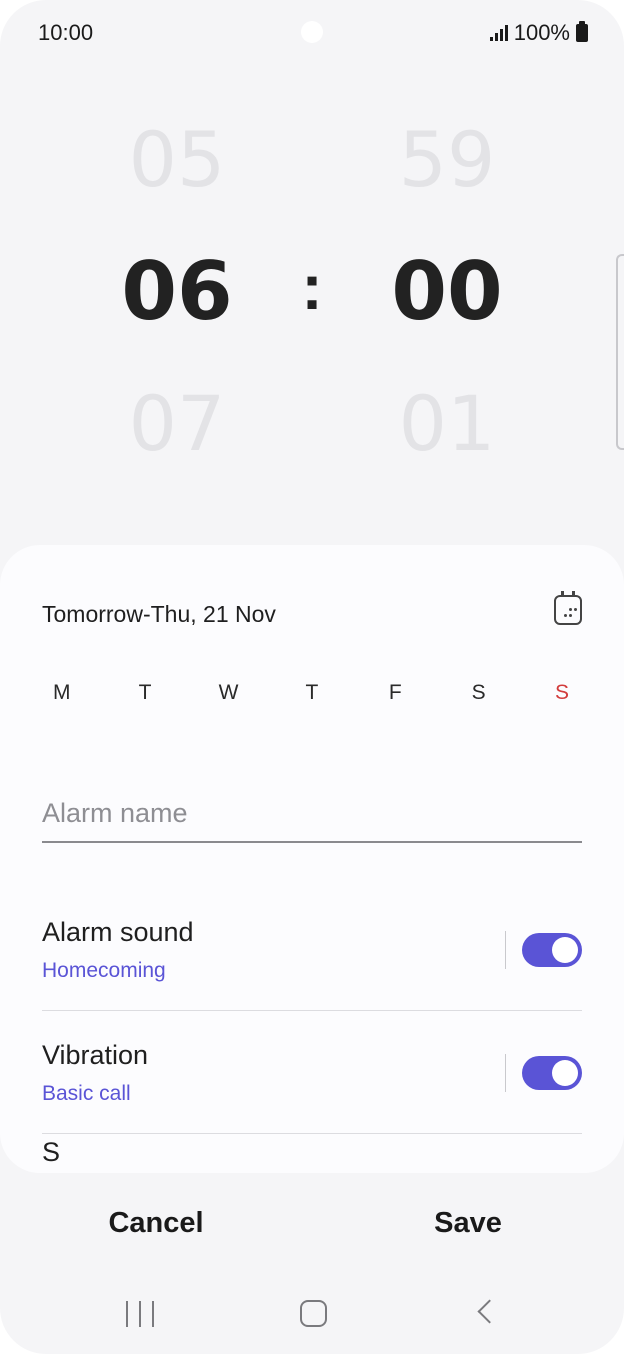  Describe the element at coordinates (118, 932) in the screenshot. I see `alarm-sound-title: Alarm sound` at that location.